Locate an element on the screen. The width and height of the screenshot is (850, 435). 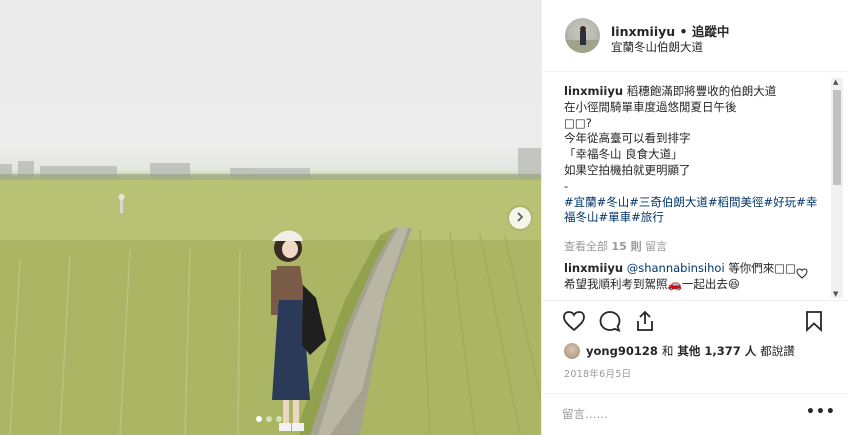
comments-scrollbar: ▲ ▼ is located at coordinates (837, 188).